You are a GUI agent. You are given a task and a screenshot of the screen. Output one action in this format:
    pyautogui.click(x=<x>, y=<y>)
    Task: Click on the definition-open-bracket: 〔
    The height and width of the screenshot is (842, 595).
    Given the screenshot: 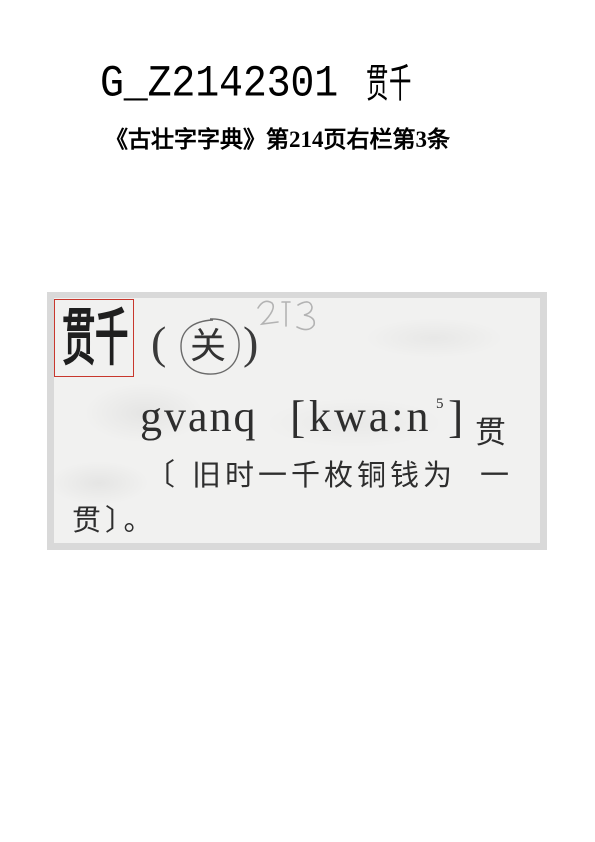 What is the action you would take?
    pyautogui.click(x=160, y=475)
    